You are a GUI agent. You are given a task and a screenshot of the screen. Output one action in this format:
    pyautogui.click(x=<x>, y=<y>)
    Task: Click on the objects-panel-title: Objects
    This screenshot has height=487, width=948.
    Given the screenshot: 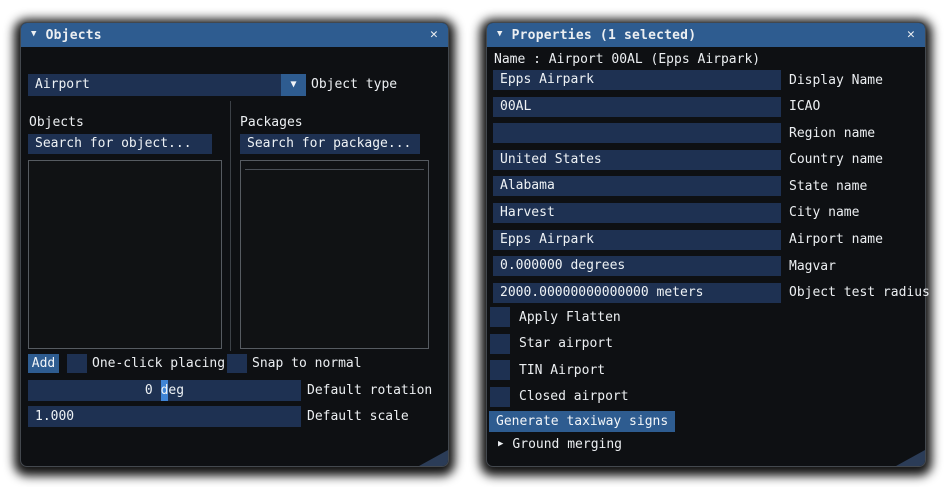 What is the action you would take?
    pyautogui.click(x=73, y=35)
    